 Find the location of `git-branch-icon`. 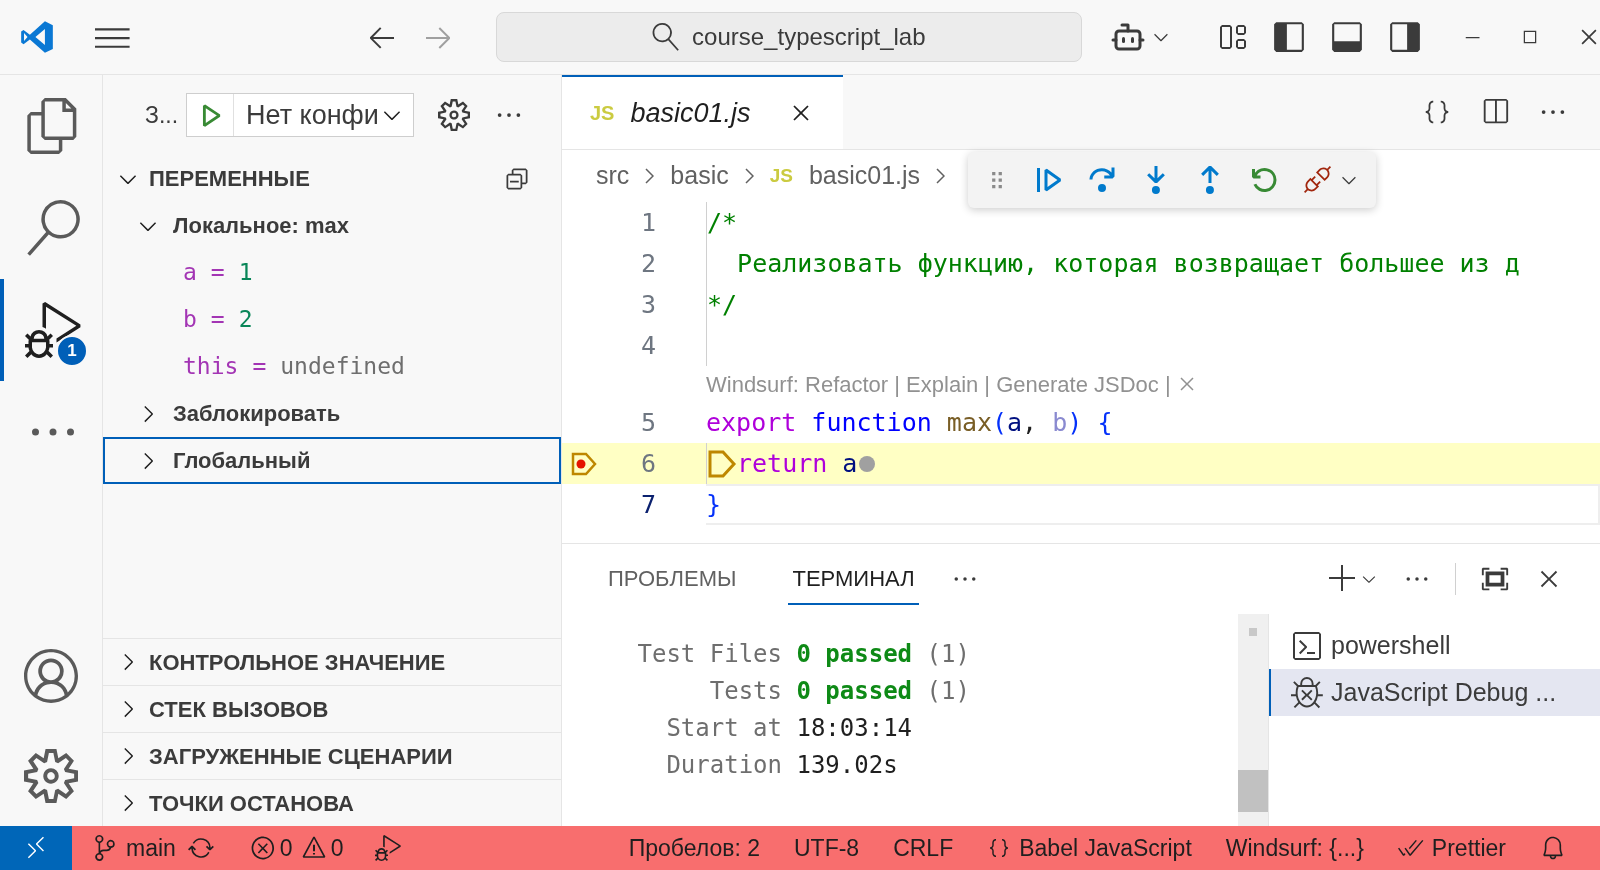

git-branch-icon is located at coordinates (105, 848).